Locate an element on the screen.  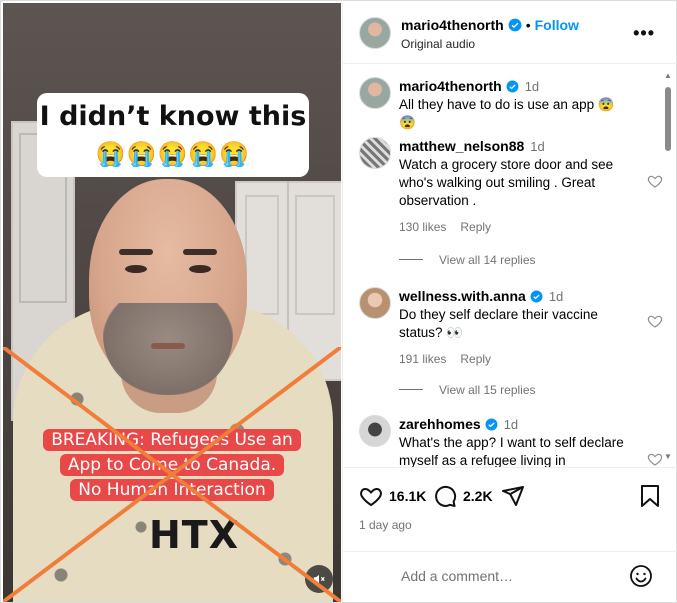
scrollbar-thumb is located at coordinates (668, 119).